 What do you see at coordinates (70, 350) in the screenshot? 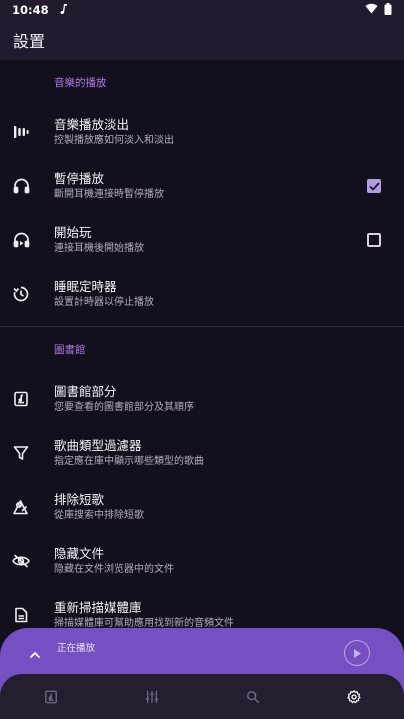
I see `section-header-library: 圖書館` at bounding box center [70, 350].